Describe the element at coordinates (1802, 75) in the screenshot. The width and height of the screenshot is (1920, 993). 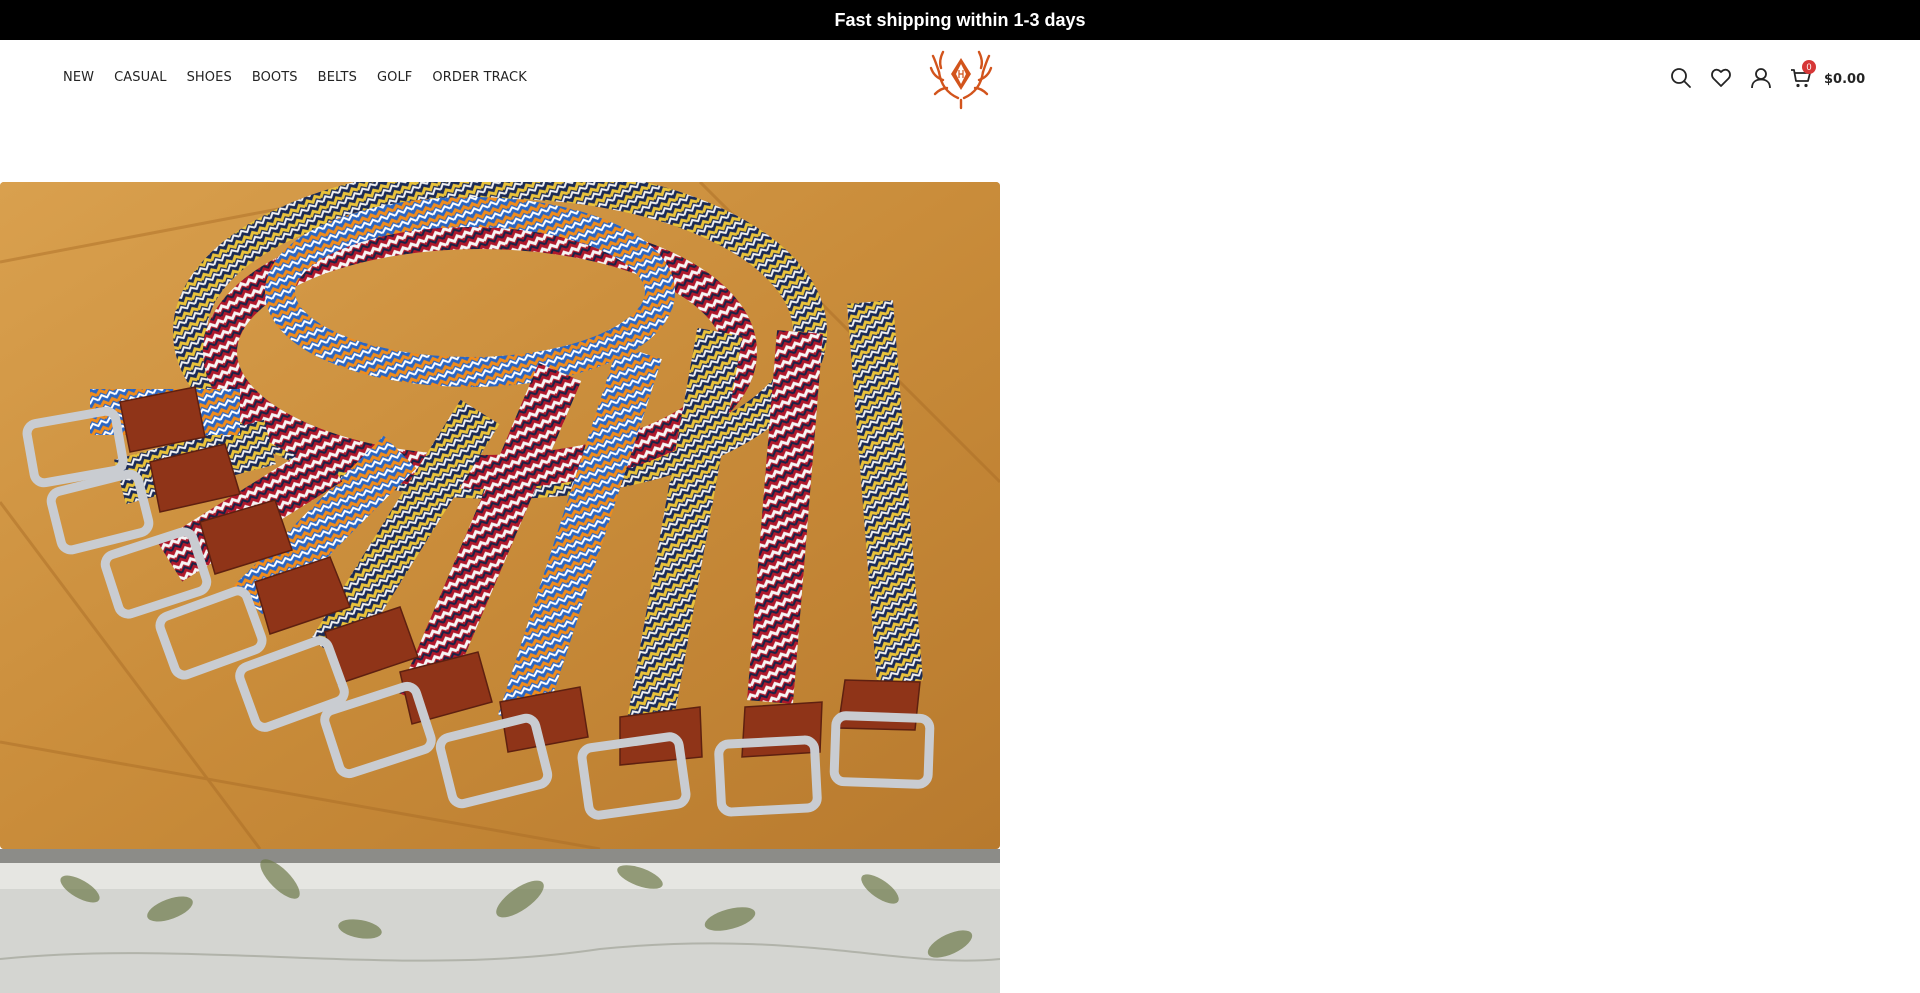
I see `cart-button: 0` at that location.